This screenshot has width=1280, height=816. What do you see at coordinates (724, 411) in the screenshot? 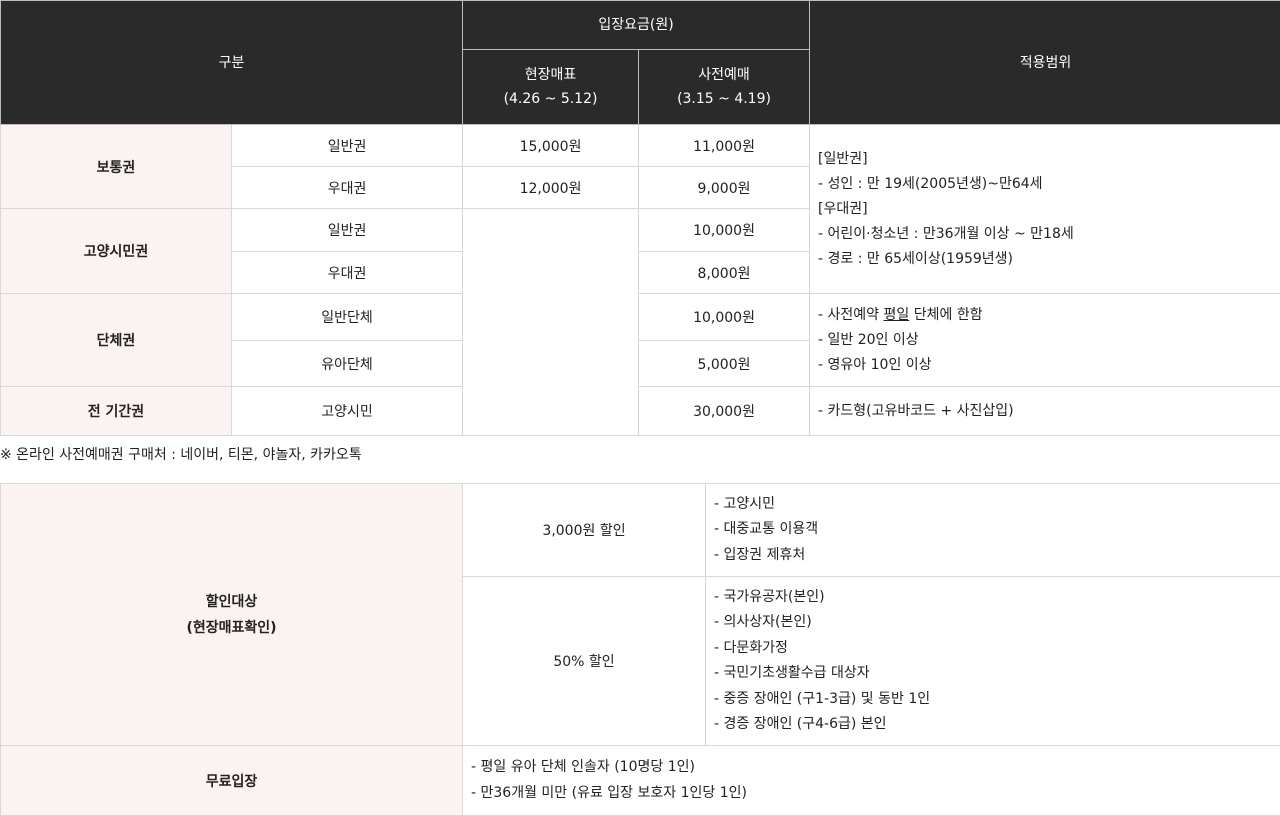
I see `presale-price: 30,000원` at bounding box center [724, 411].